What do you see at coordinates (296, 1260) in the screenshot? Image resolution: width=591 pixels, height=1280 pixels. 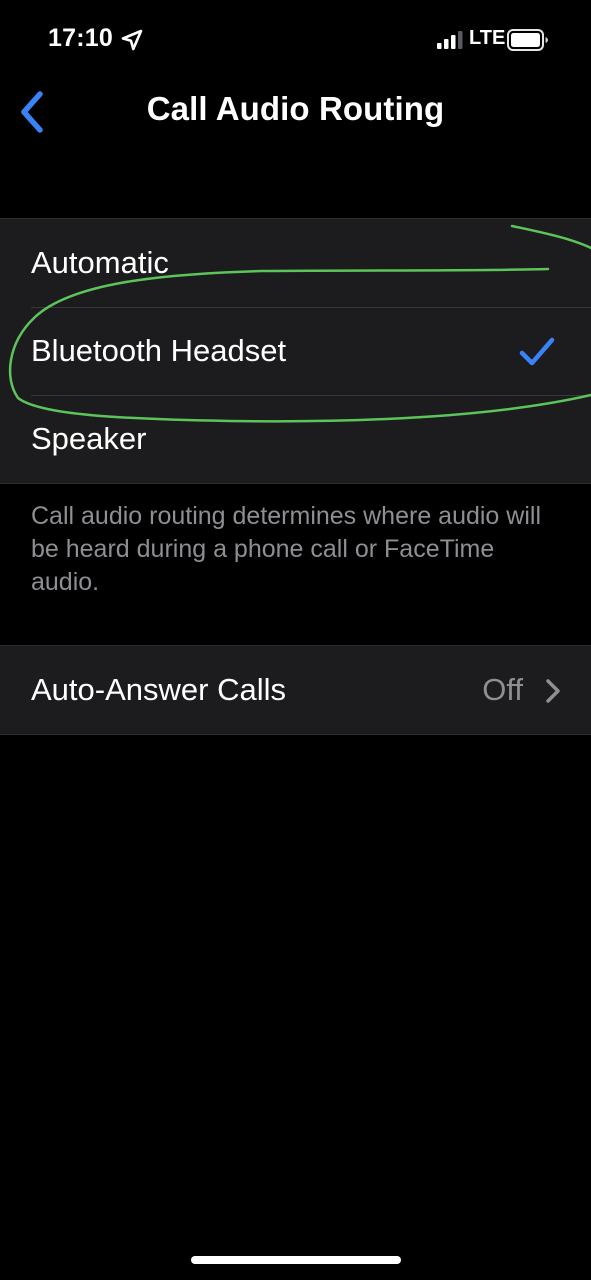 I see `home-indicator` at bounding box center [296, 1260].